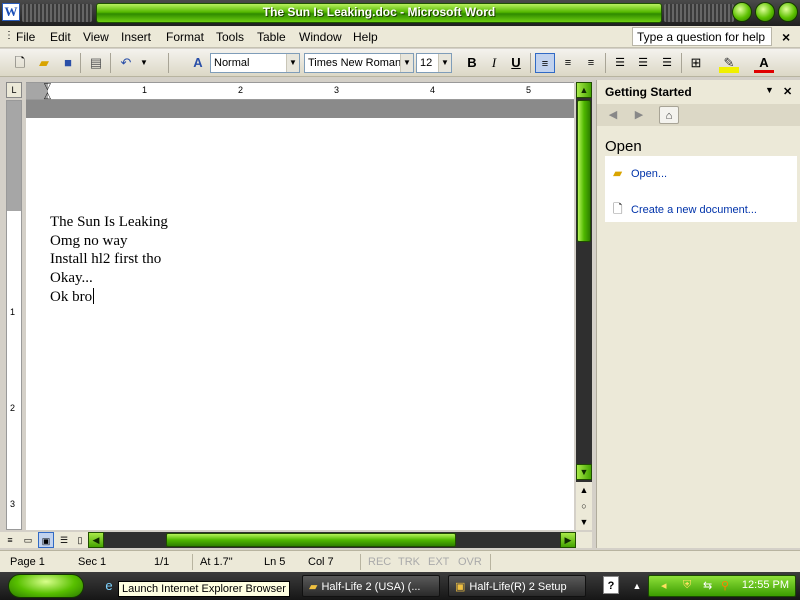 This screenshot has width=800, height=600. Describe the element at coordinates (96, 37) in the screenshot. I see `menu-view: View` at that location.